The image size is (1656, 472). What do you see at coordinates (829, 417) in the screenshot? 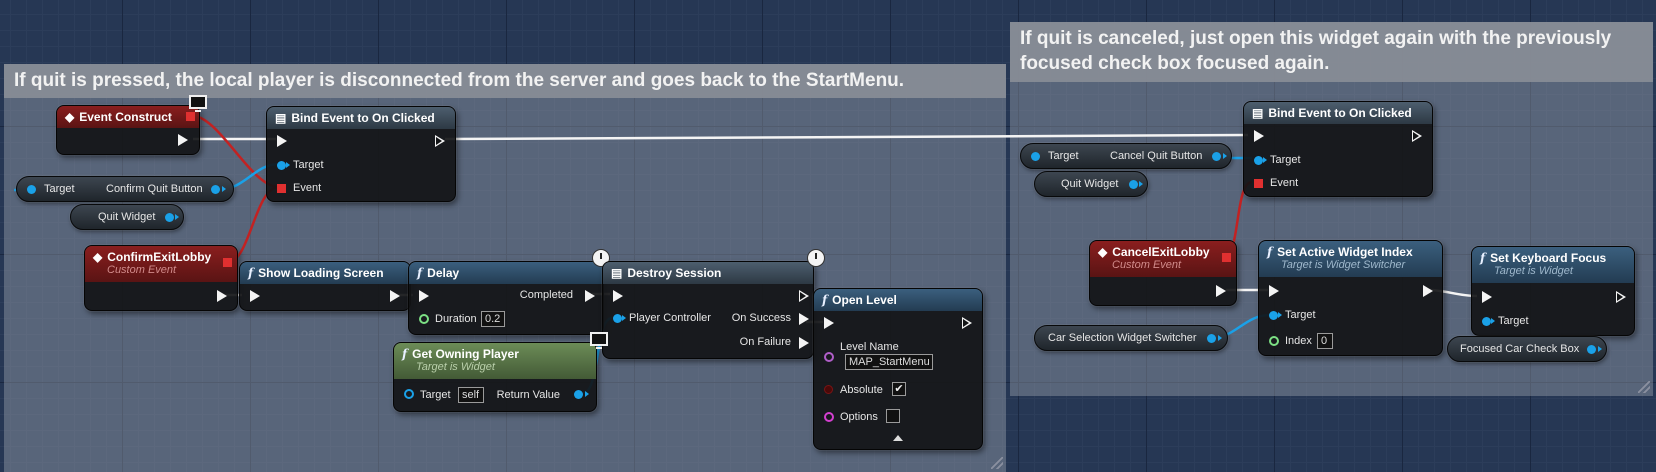
I see `options-input-pin` at bounding box center [829, 417].